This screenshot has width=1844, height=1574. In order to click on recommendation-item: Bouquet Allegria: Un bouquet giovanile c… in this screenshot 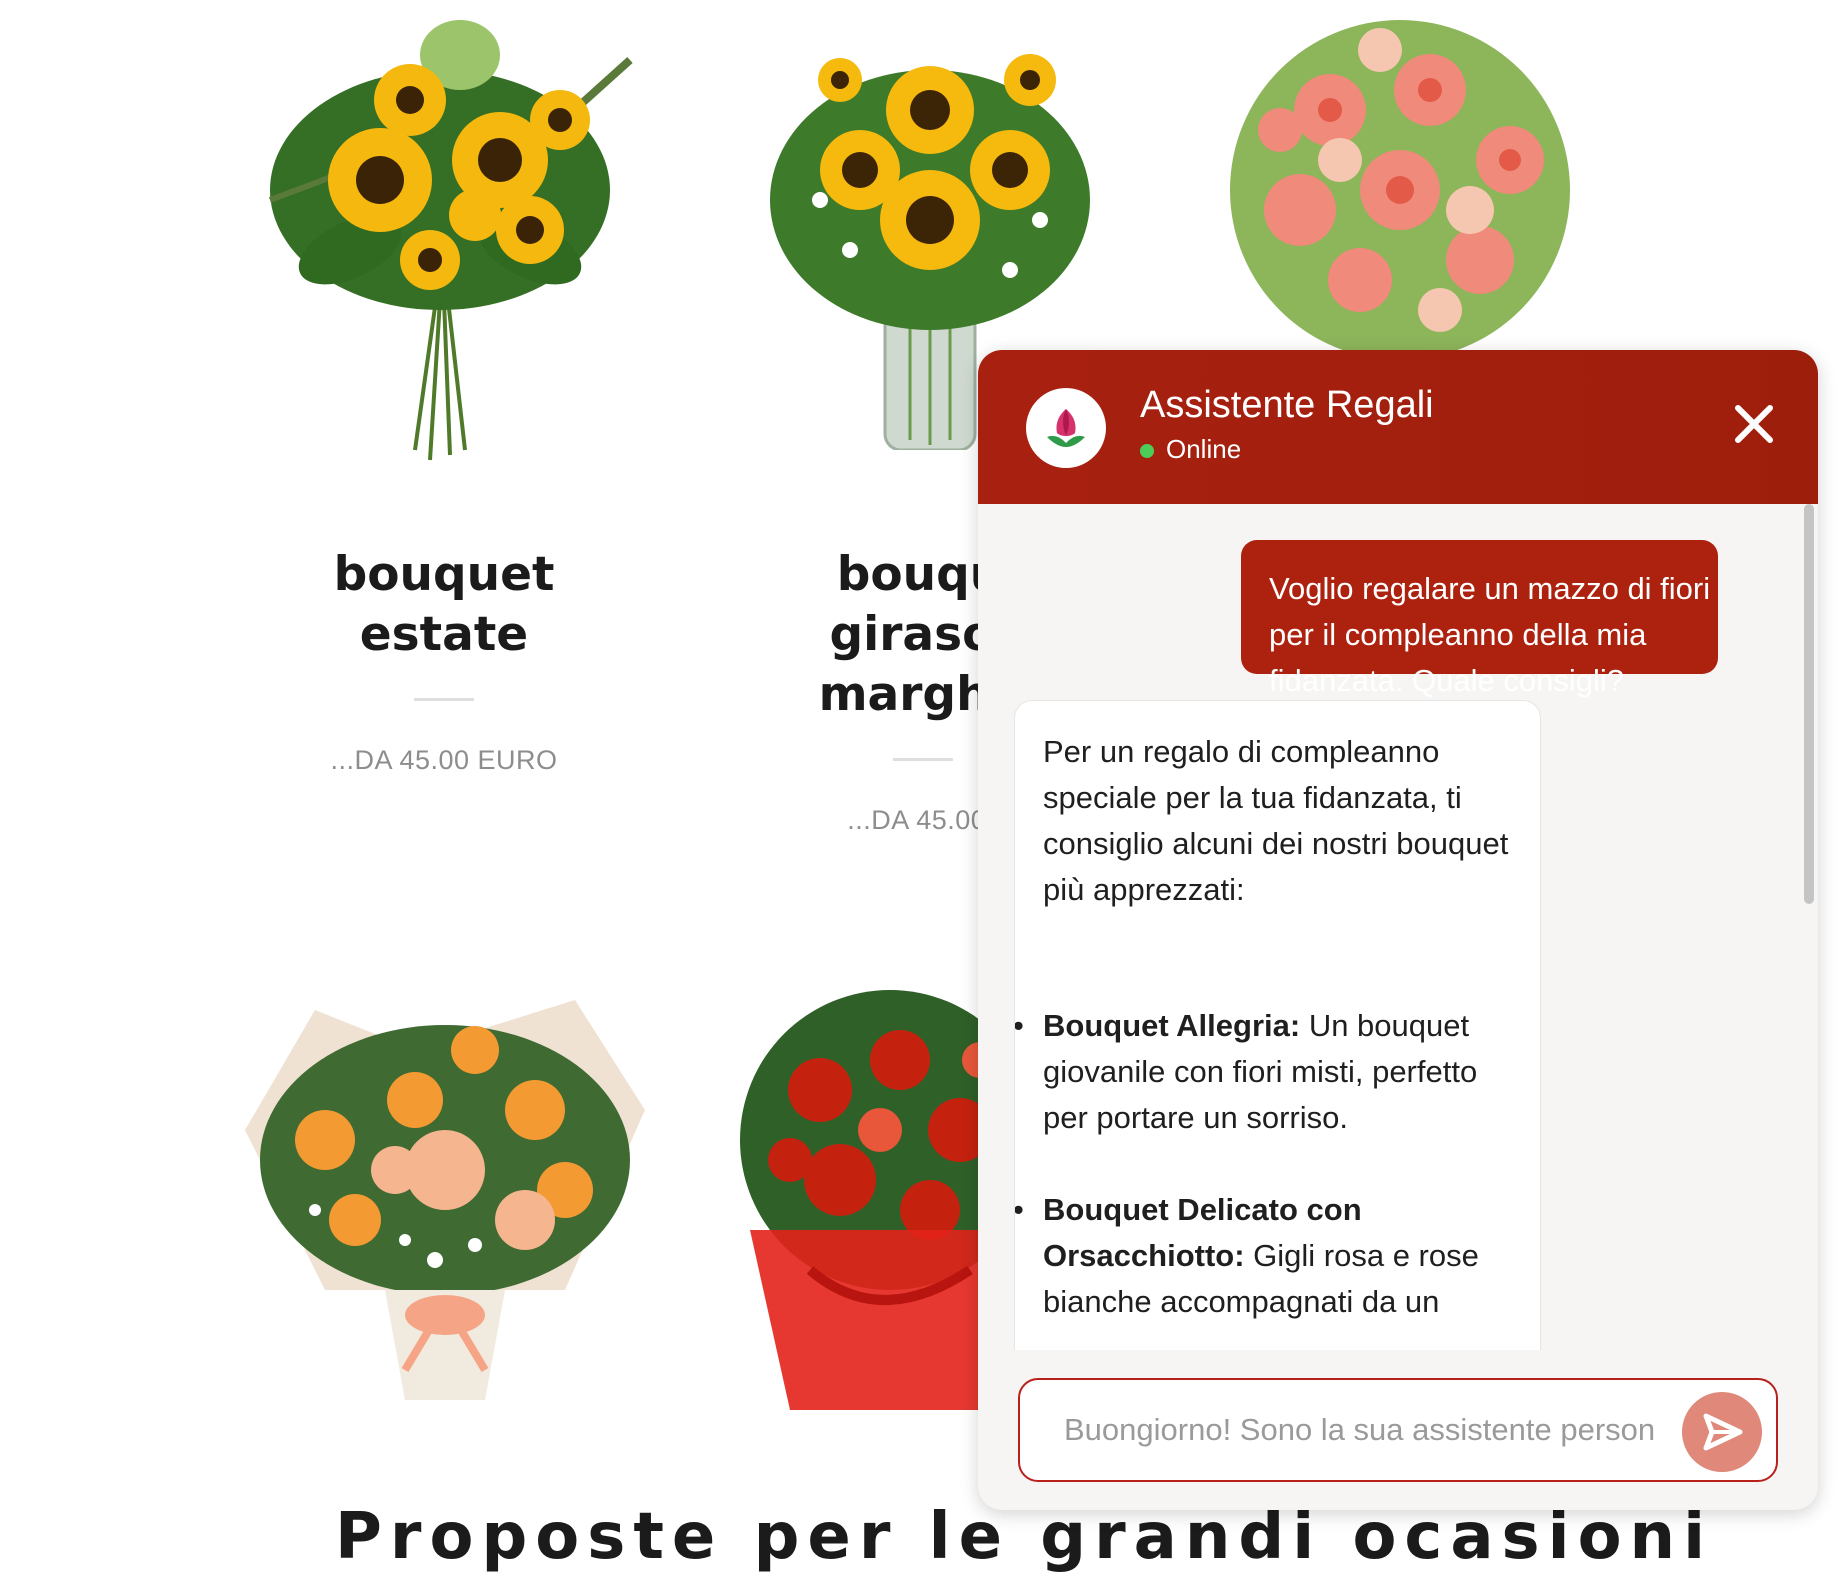, I will do `click(1263, 1072)`.